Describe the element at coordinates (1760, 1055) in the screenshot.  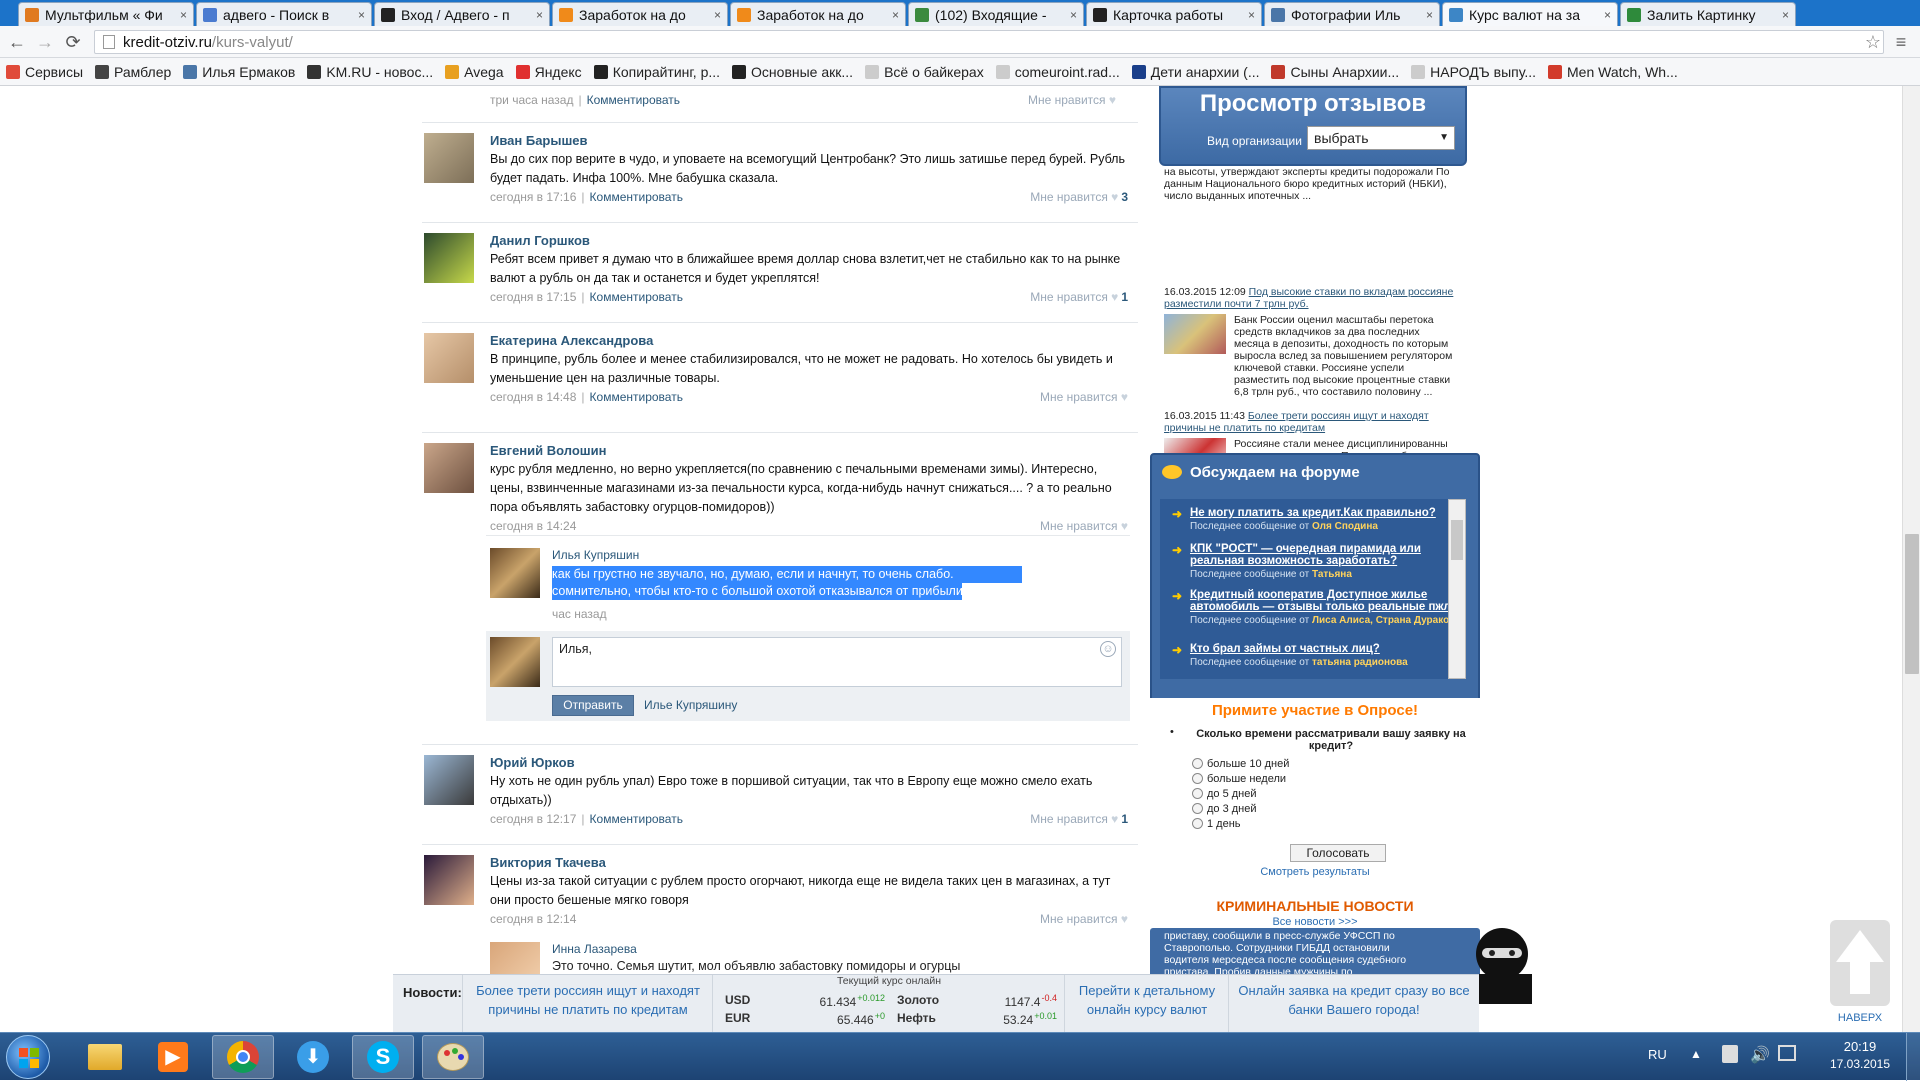
I see `volume-icon: 🔊` at that location.